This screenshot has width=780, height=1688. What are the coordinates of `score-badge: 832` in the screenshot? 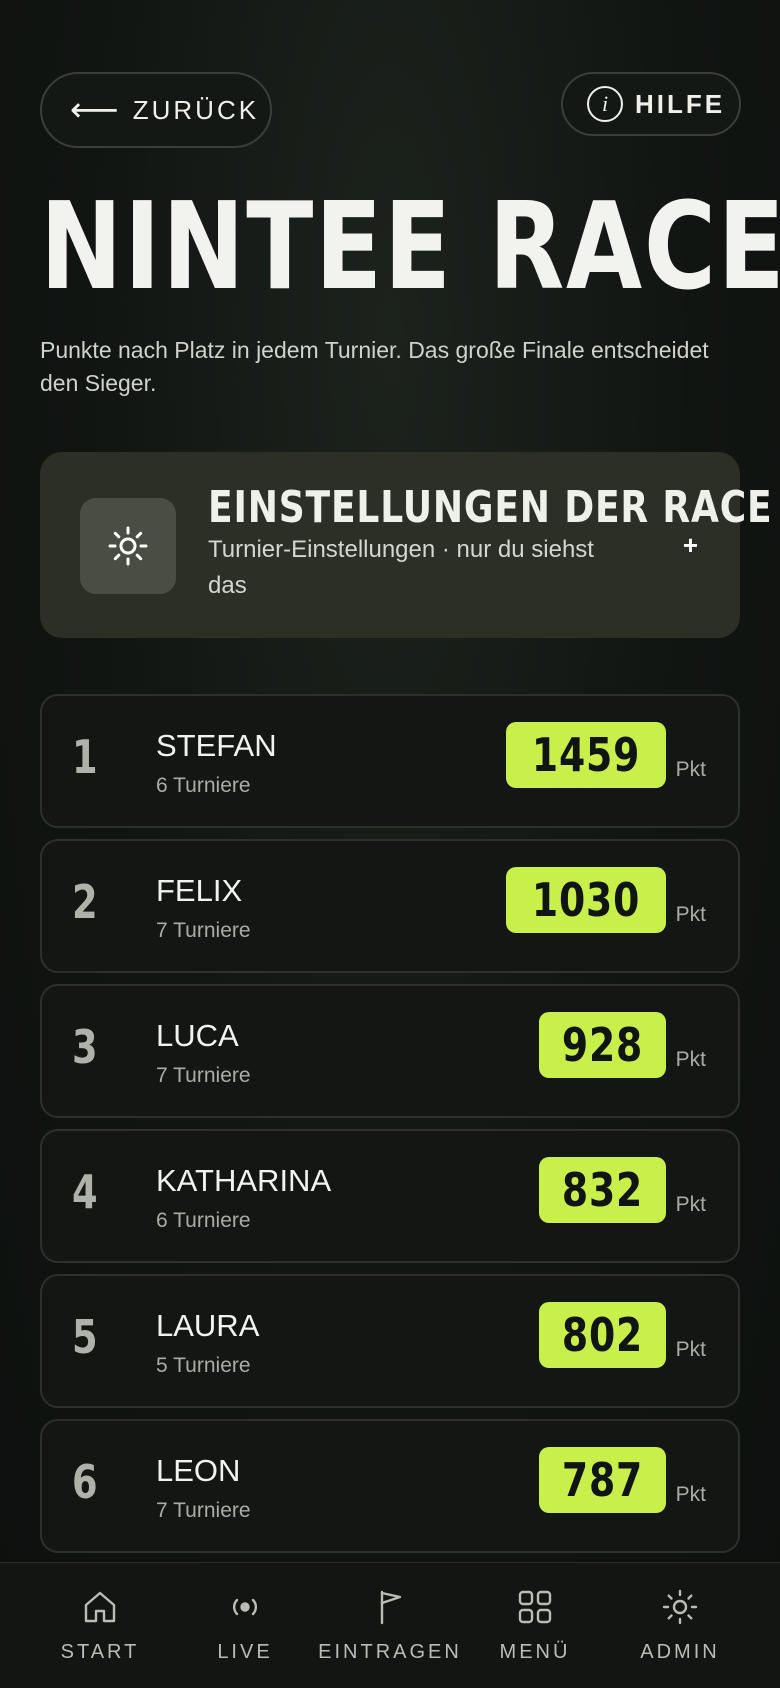 It's located at (602, 1190).